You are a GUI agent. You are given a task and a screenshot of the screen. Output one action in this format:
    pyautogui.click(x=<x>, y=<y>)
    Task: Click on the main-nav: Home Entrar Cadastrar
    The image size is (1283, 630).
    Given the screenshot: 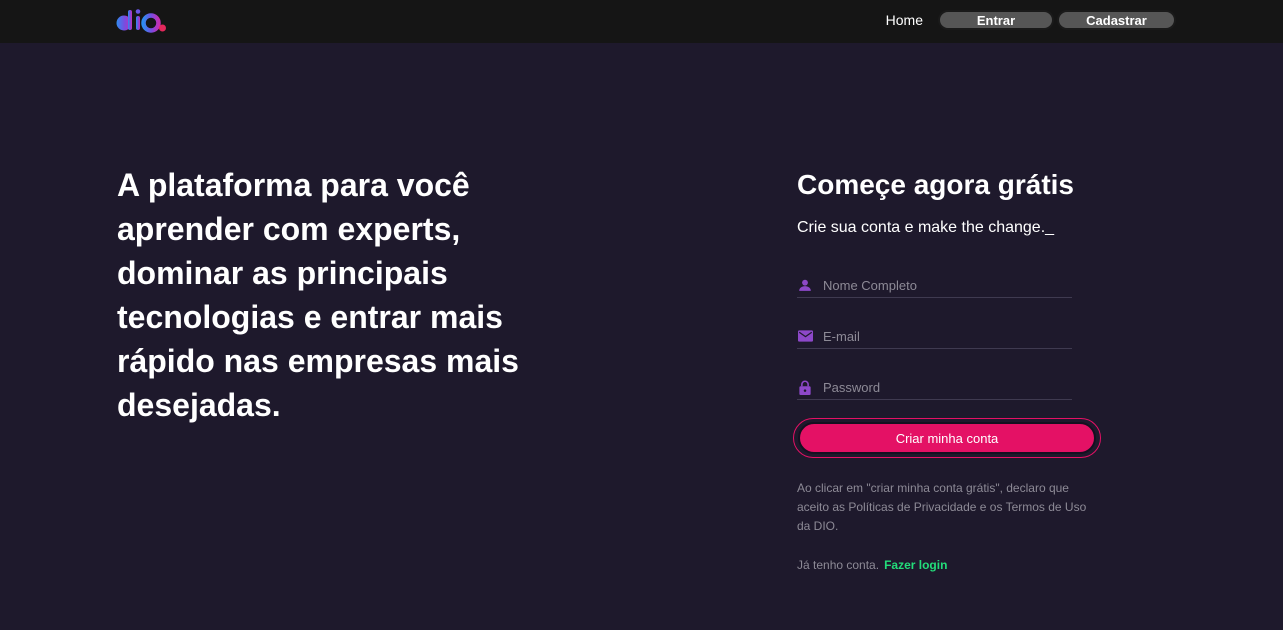 What is the action you would take?
    pyautogui.click(x=1031, y=20)
    